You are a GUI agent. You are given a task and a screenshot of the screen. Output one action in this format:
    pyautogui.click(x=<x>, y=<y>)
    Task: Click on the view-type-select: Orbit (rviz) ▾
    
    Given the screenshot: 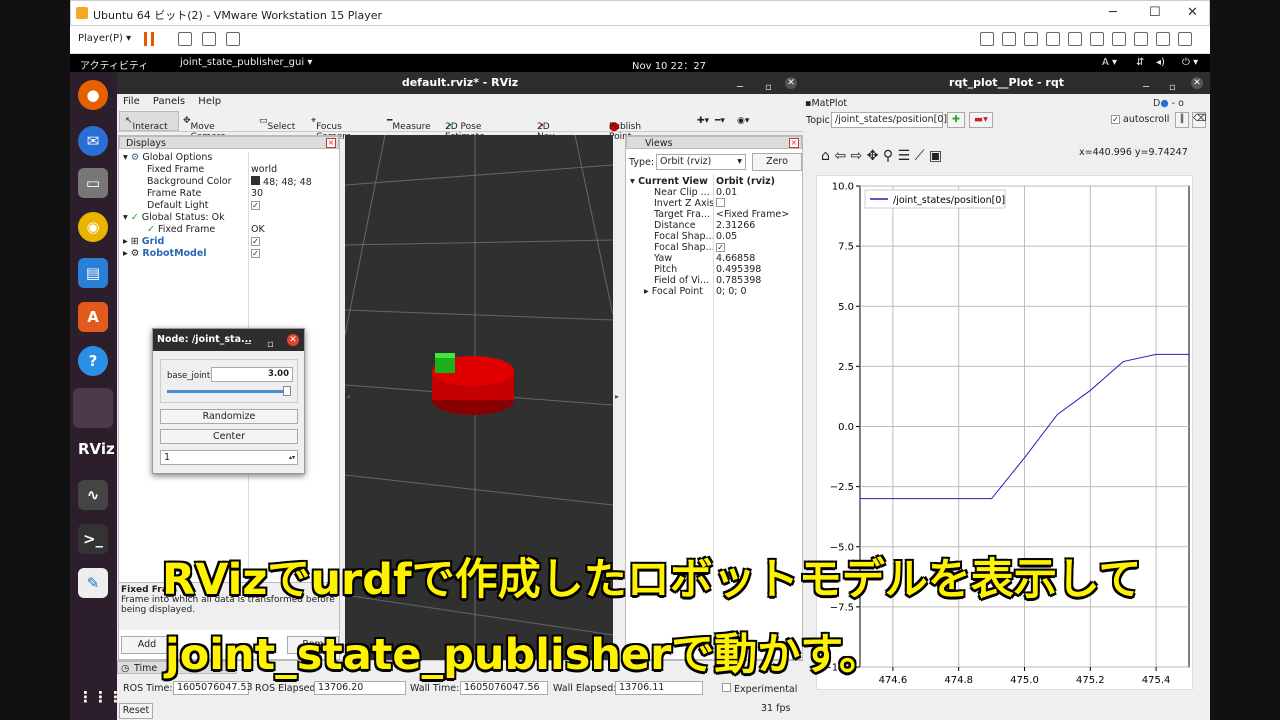 What is the action you would take?
    pyautogui.click(x=701, y=162)
    